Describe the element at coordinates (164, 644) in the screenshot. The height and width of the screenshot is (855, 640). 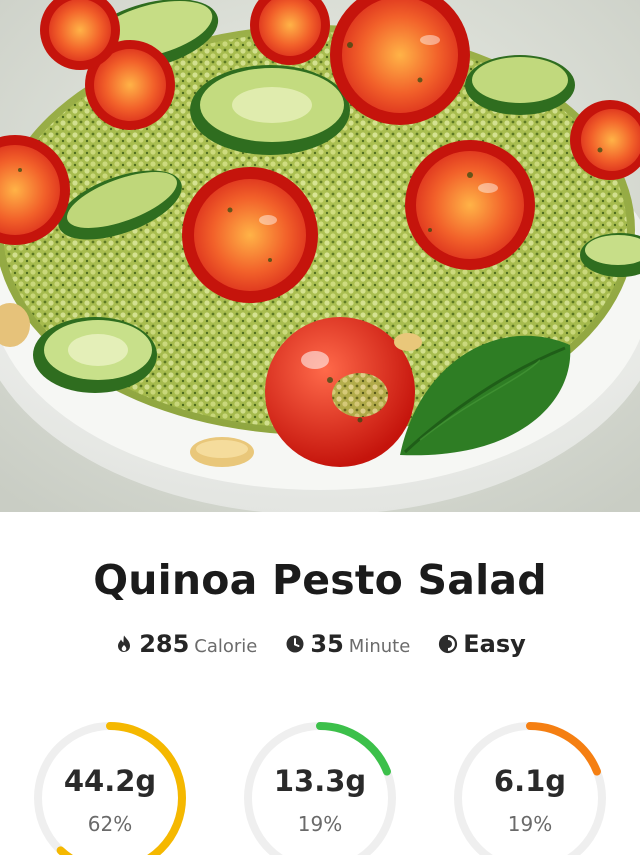
I see `calories-value: 285` at that location.